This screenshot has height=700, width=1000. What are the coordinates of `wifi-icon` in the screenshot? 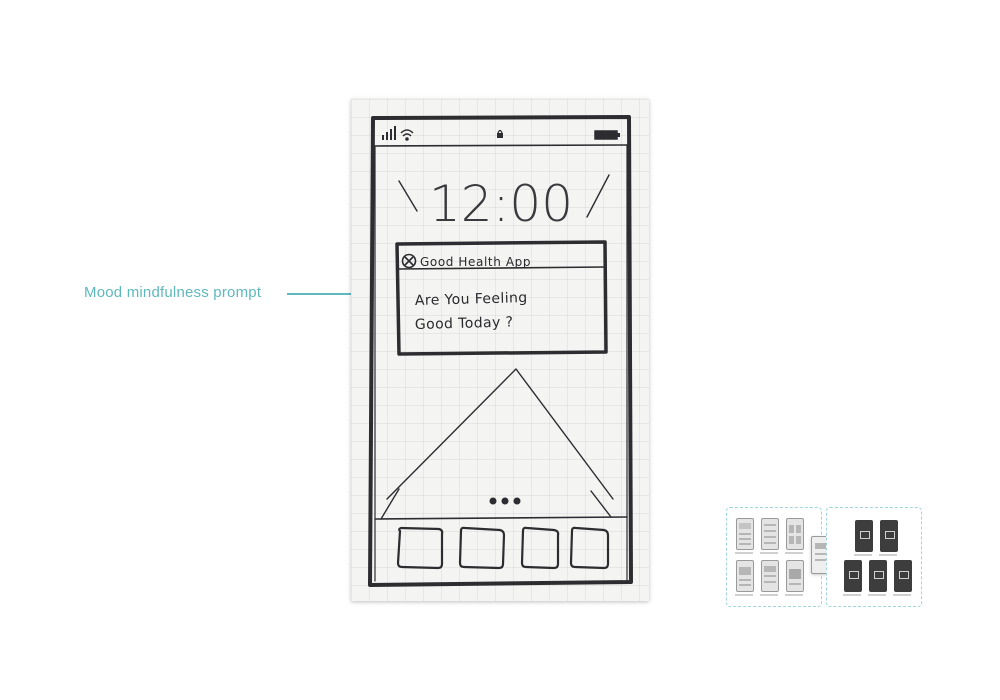 It's located at (407, 135).